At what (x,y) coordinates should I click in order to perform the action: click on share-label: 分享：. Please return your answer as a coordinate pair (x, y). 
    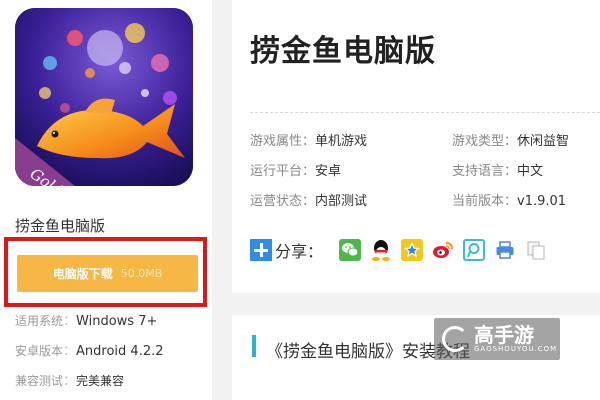
    Looking at the image, I should click on (299, 251).